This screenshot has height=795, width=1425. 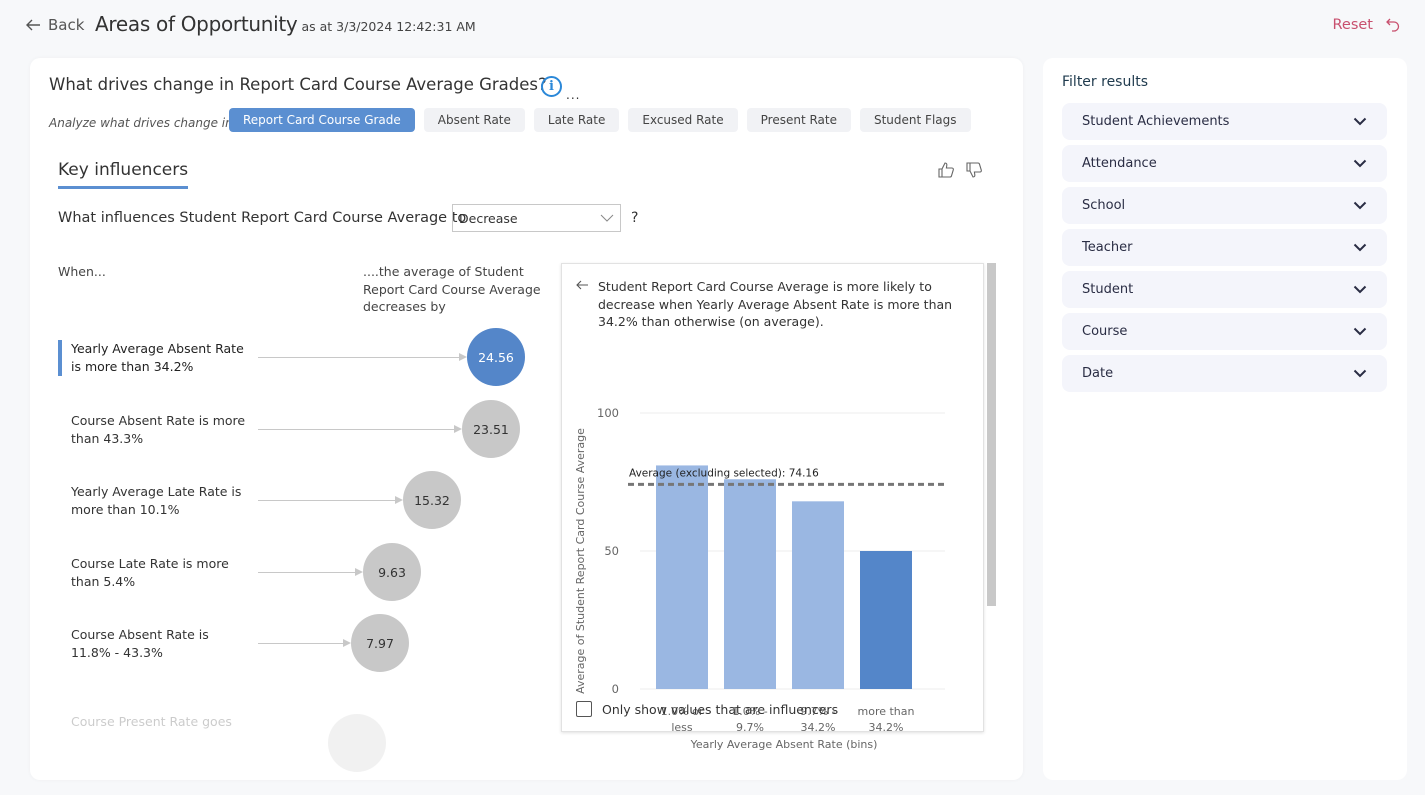 What do you see at coordinates (1352, 25) in the screenshot?
I see `reset-label: Reset` at bounding box center [1352, 25].